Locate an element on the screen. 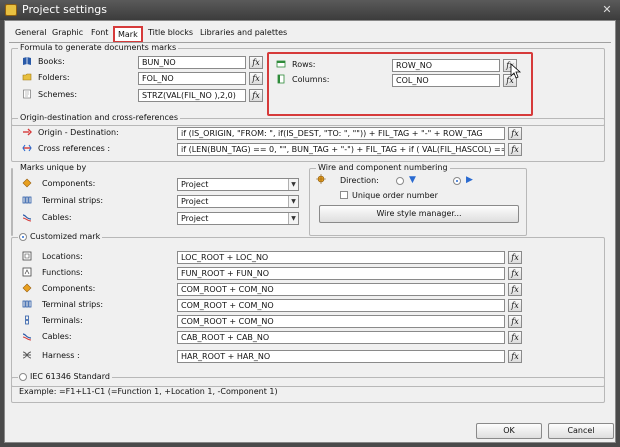 The height and width of the screenshot is (447, 620). close-icon: ✕ is located at coordinates (607, 10).